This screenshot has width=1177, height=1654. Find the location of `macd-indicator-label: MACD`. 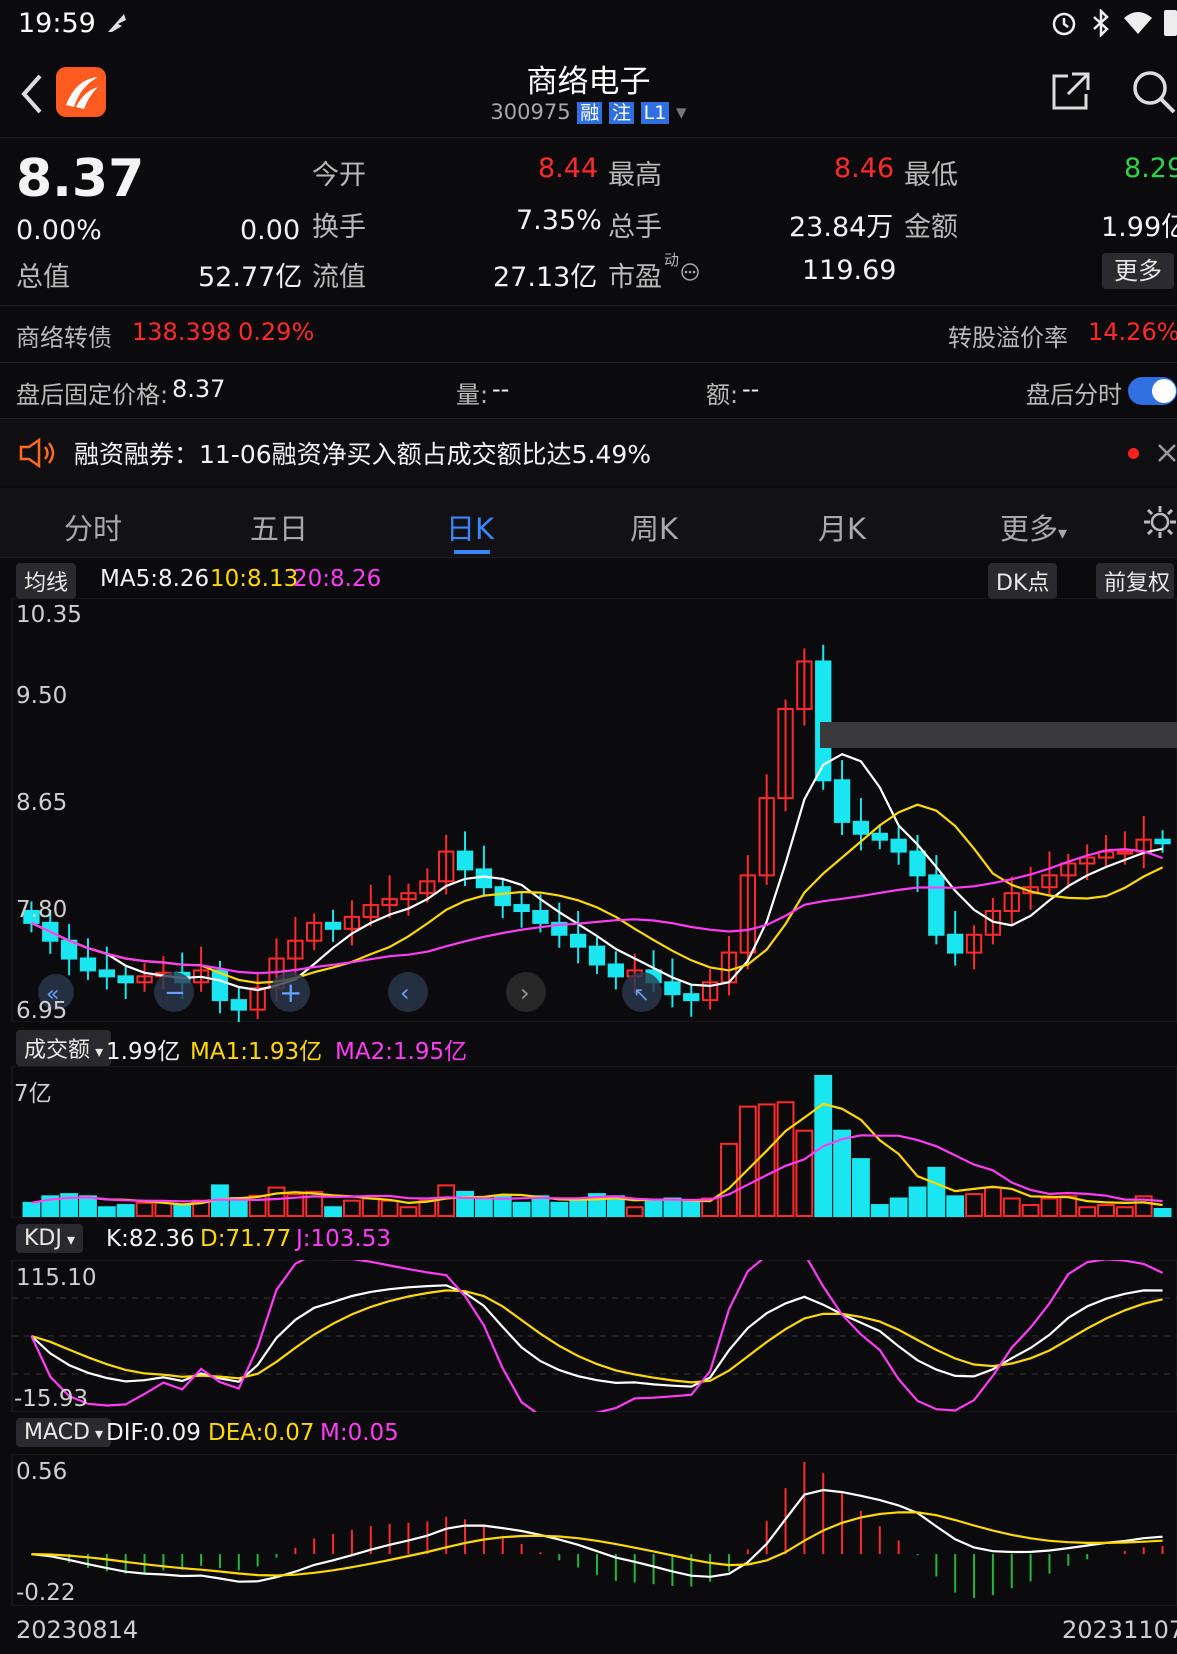

macd-indicator-label: MACD is located at coordinates (57, 1432).